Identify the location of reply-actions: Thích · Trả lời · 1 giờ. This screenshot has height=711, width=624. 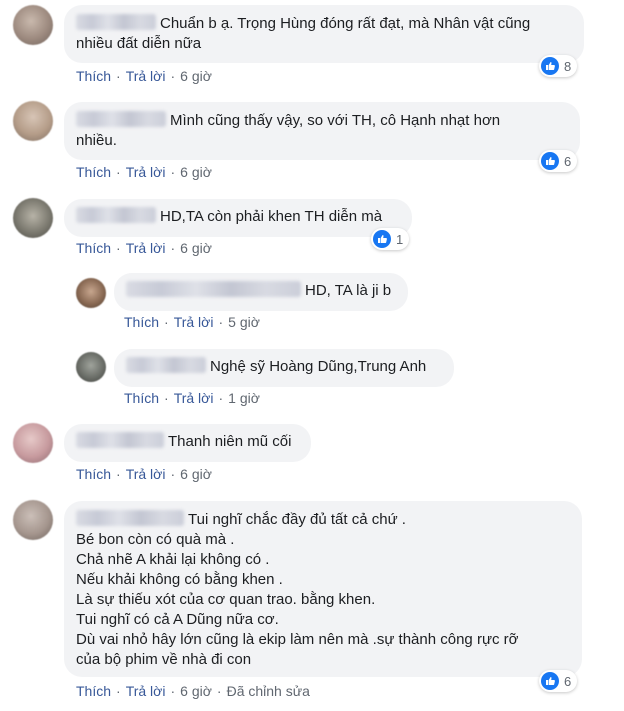
(192, 398).